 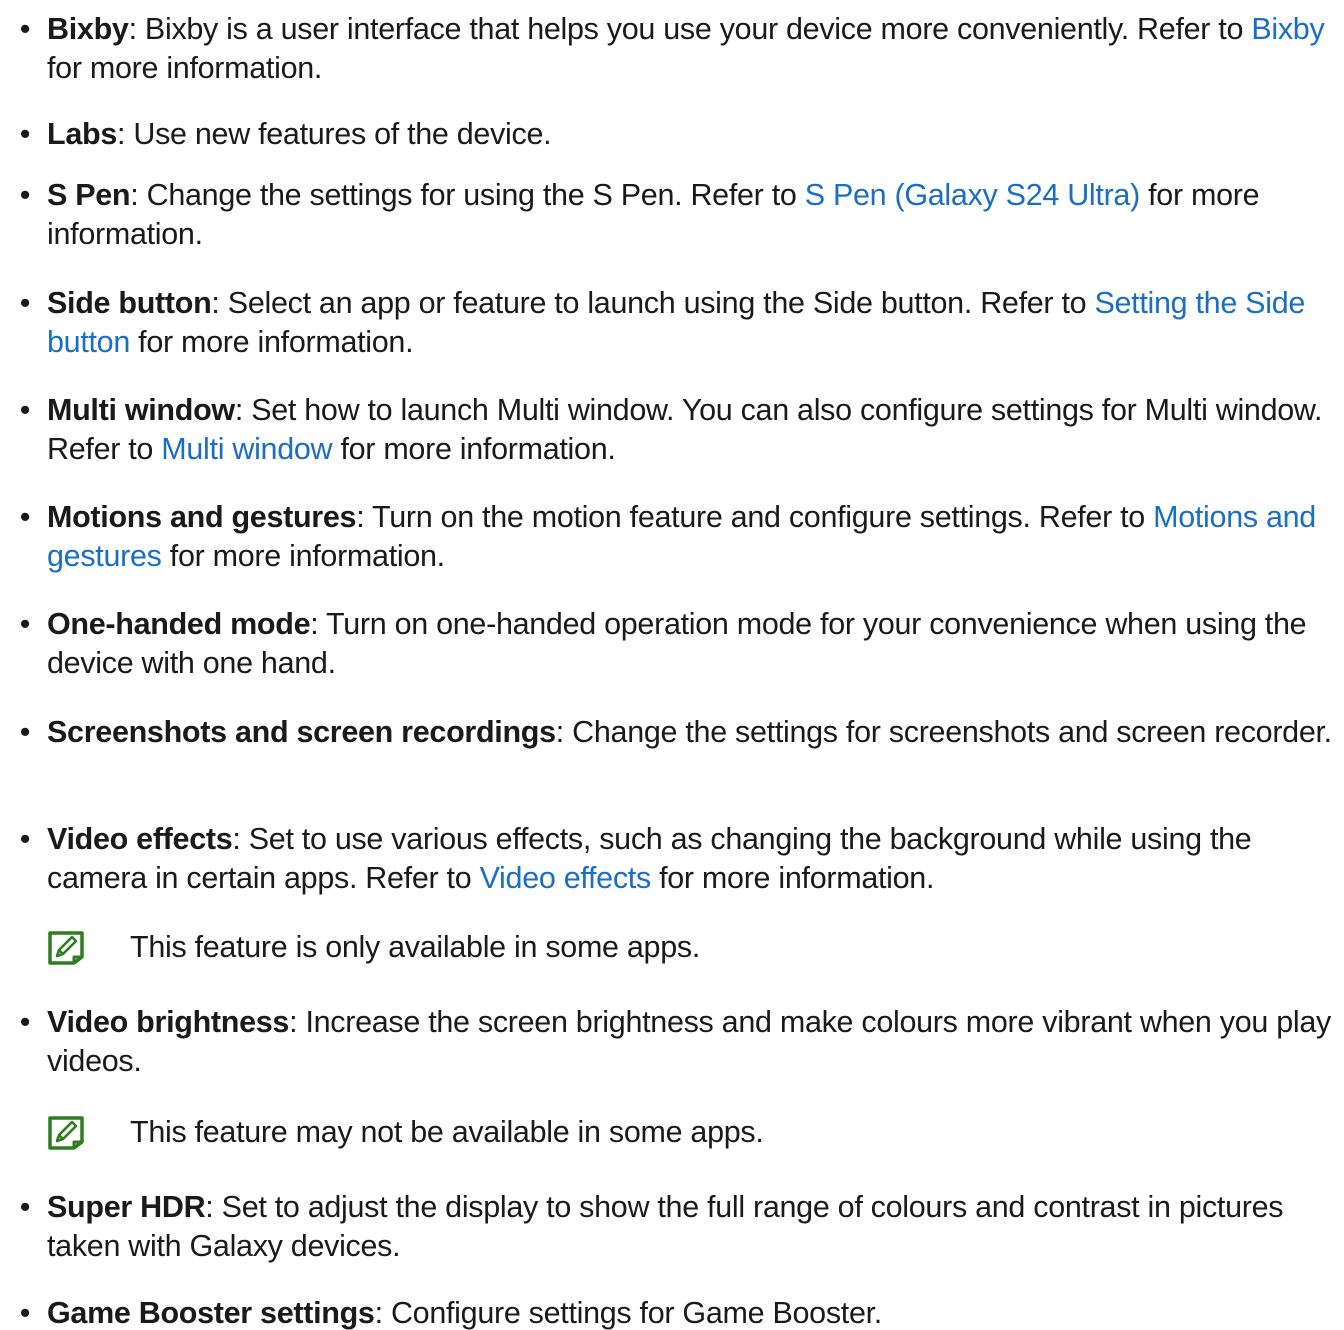 What do you see at coordinates (342, 134) in the screenshot?
I see `description: Use new features of the device.` at bounding box center [342, 134].